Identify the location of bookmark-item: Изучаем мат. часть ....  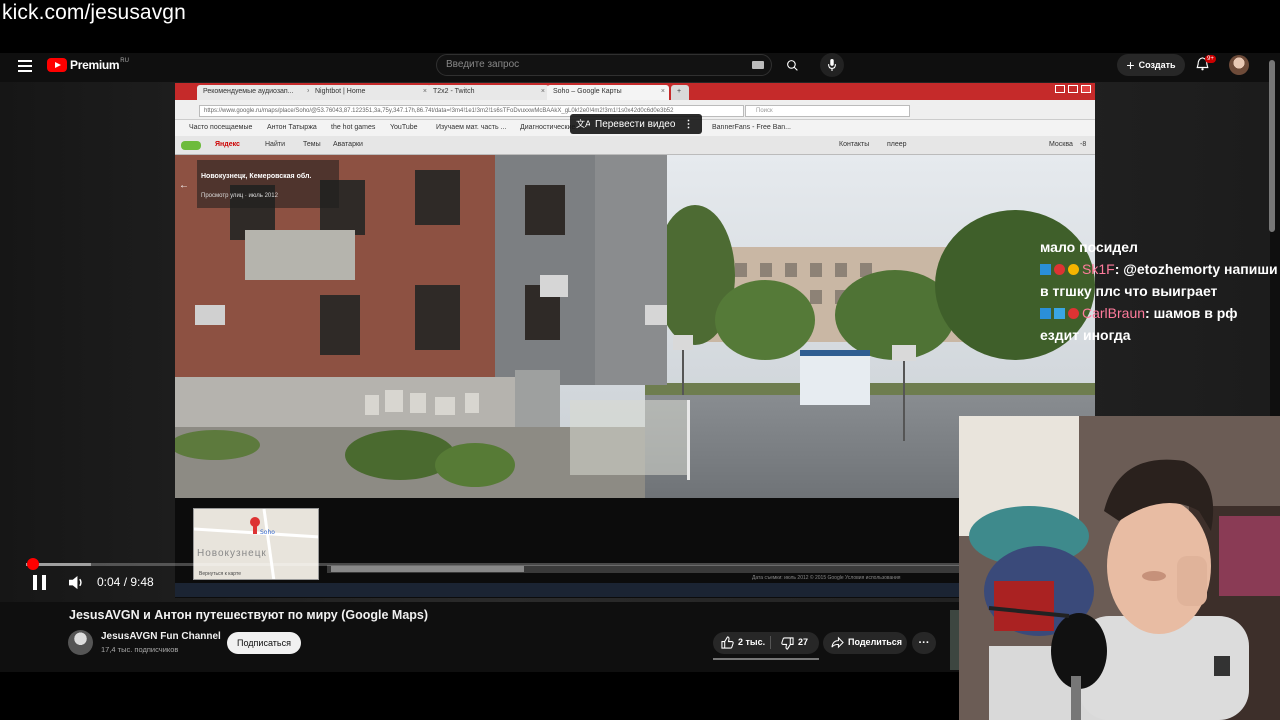
(471, 127).